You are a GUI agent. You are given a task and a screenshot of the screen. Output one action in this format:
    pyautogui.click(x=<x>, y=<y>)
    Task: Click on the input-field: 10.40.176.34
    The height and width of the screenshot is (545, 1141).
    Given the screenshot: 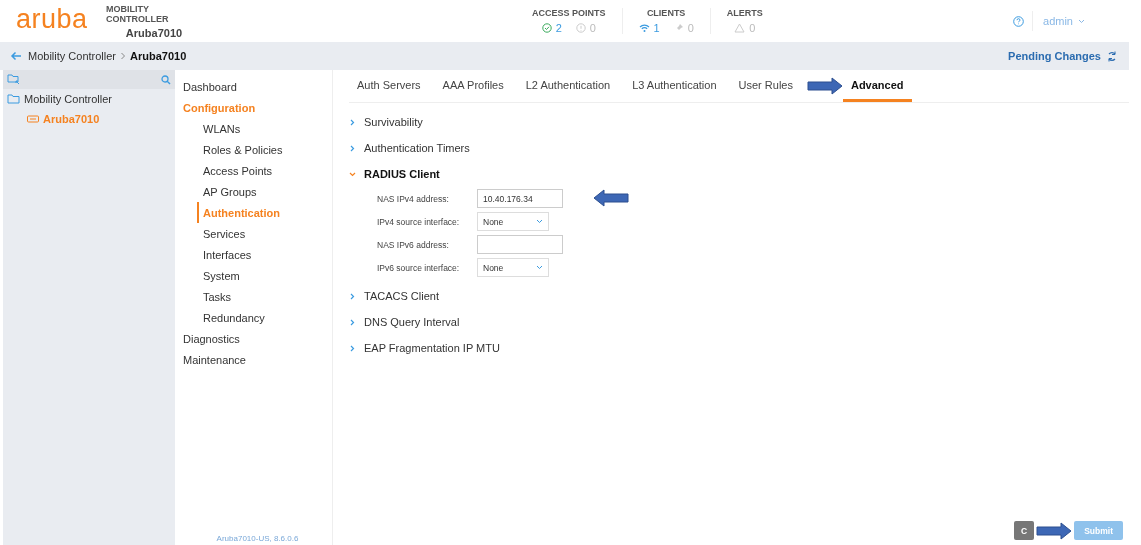 What is the action you would take?
    pyautogui.click(x=520, y=198)
    